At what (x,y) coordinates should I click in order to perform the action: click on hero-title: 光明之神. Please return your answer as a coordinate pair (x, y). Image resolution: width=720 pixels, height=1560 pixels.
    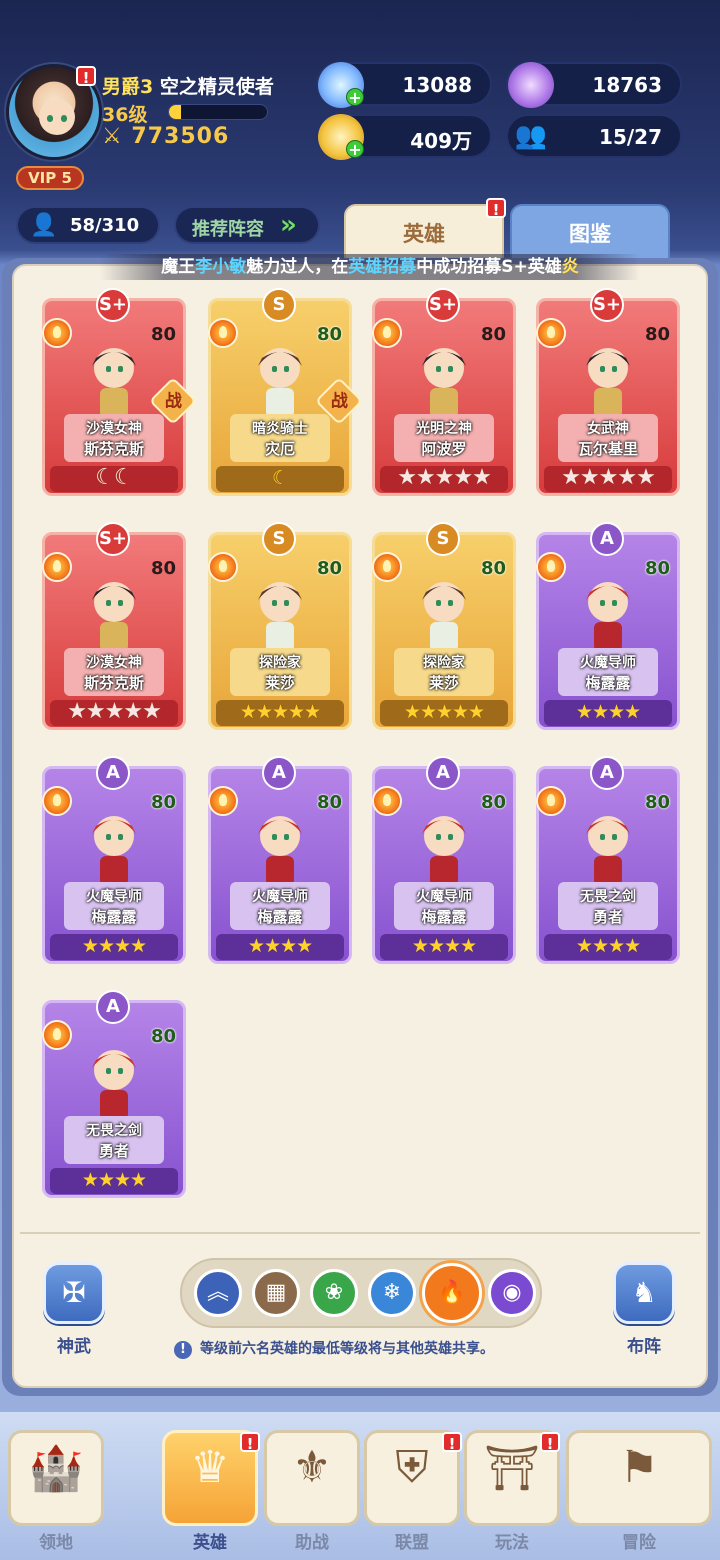
    Looking at the image, I should click on (444, 429).